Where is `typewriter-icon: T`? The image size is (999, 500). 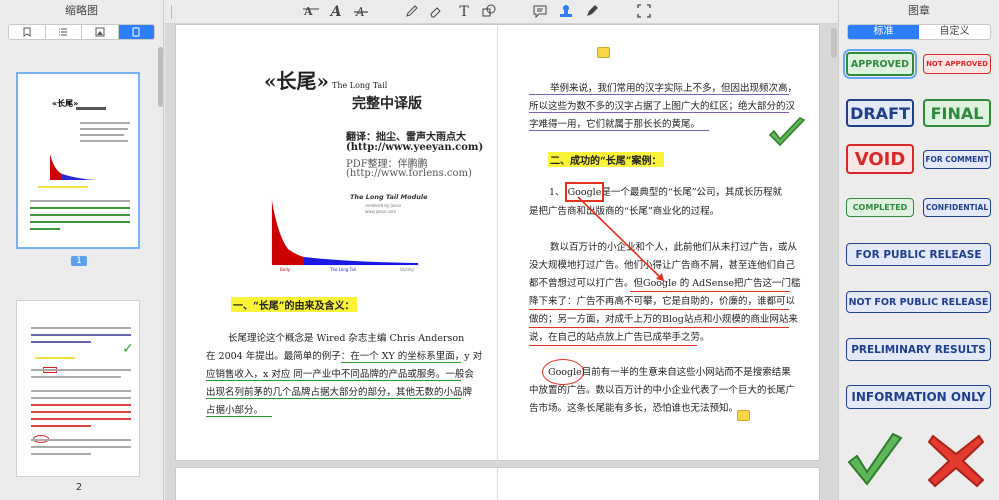
typewriter-icon: T is located at coordinates (464, 12).